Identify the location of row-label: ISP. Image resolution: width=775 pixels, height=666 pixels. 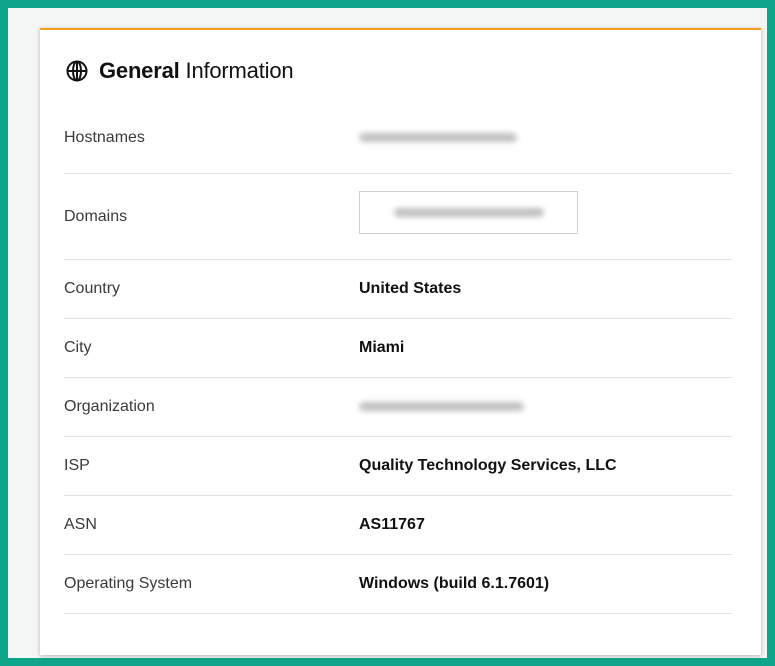
(77, 465).